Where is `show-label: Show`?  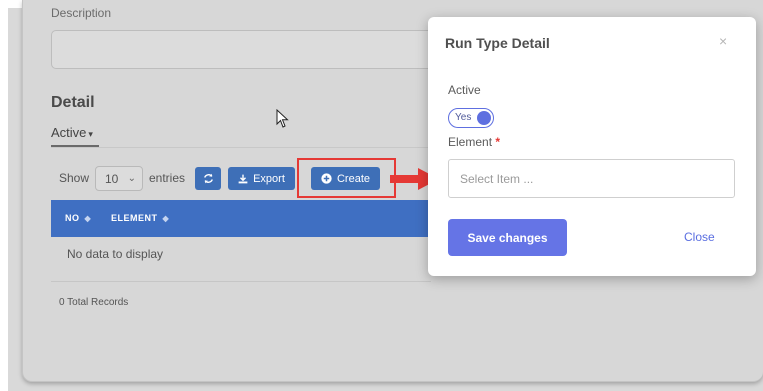
show-label: Show is located at coordinates (74, 178).